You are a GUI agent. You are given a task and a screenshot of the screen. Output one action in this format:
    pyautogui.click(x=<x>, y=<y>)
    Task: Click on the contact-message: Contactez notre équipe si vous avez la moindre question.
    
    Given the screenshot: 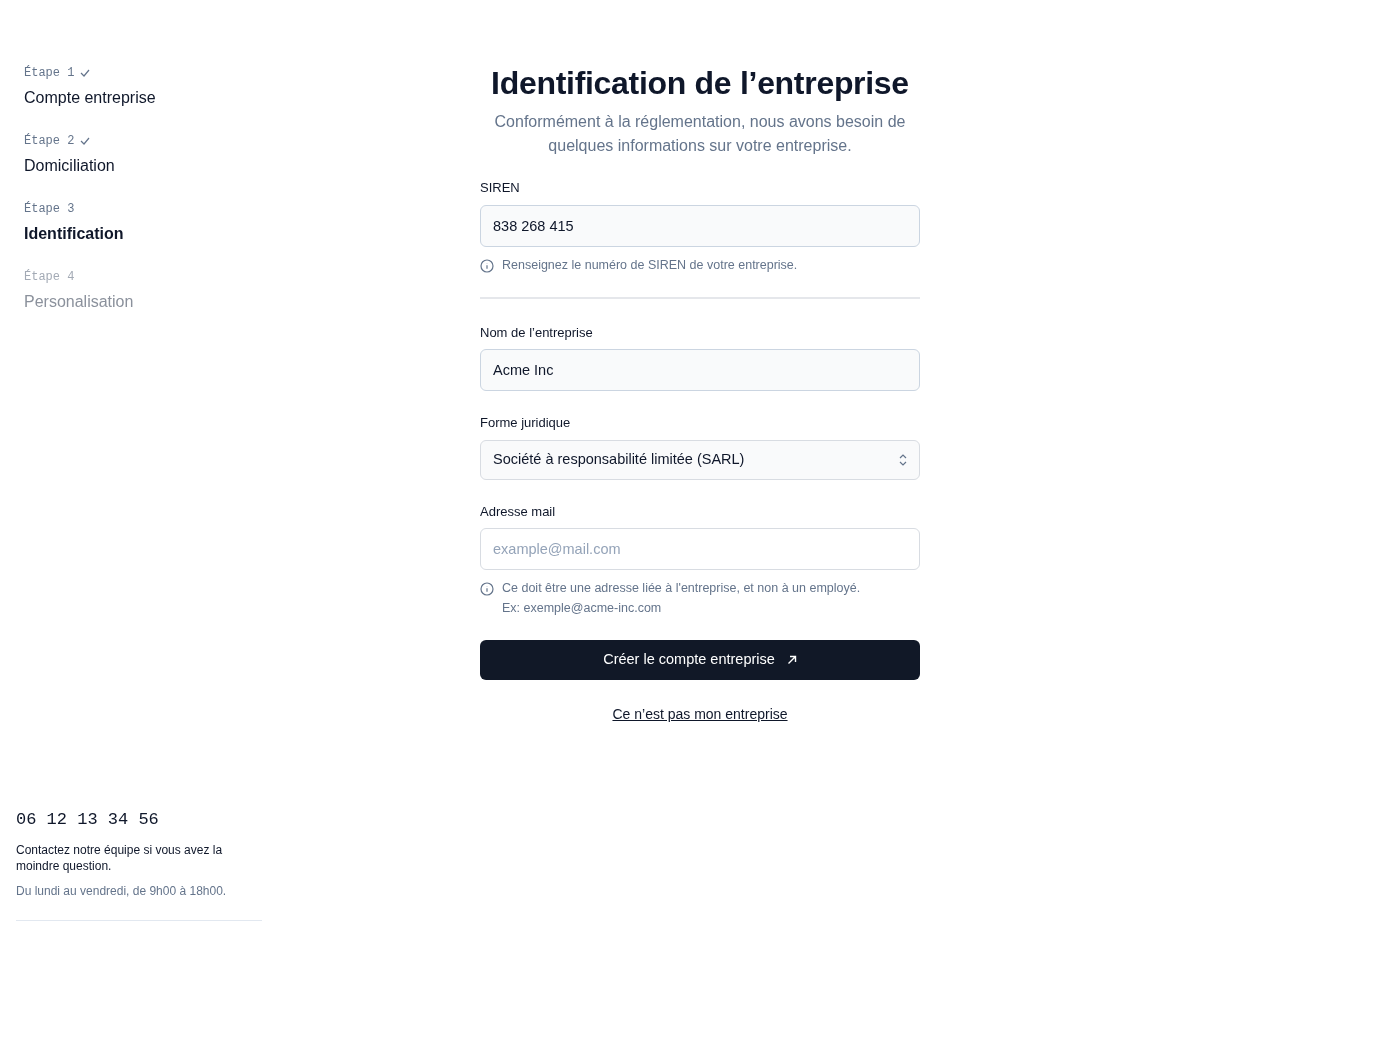 What is the action you would take?
    pyautogui.click(x=120, y=858)
    